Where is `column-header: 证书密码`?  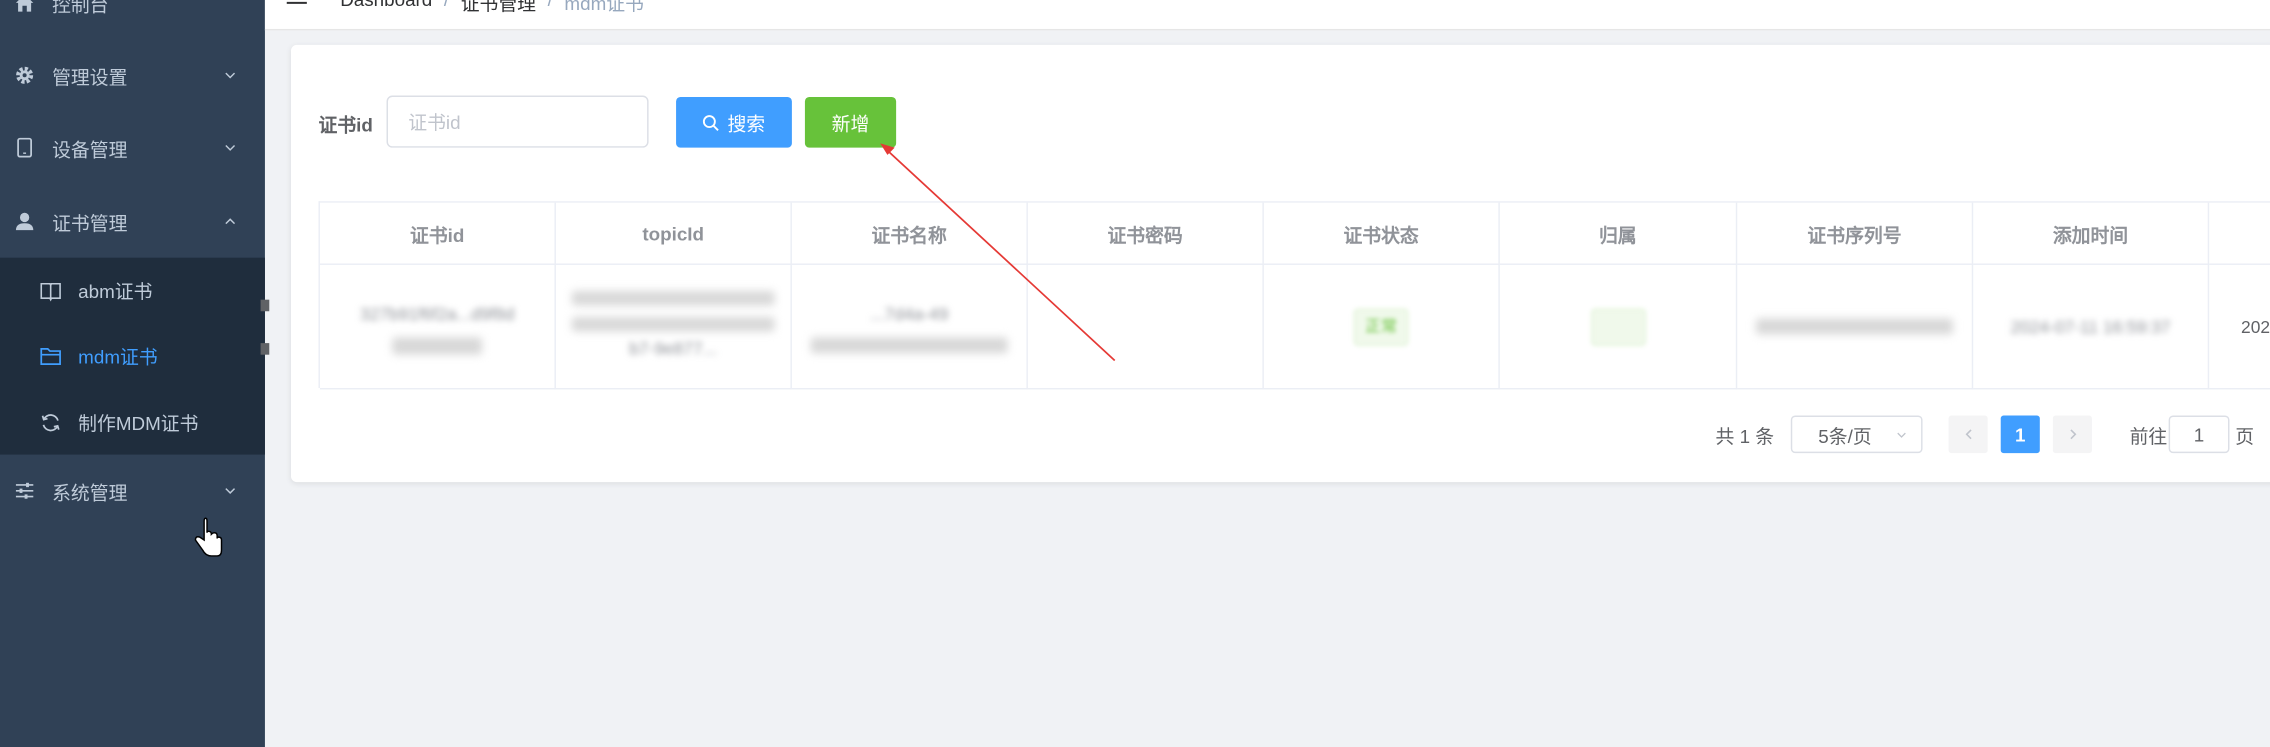
column-header: 证书密码 is located at coordinates (1145, 233).